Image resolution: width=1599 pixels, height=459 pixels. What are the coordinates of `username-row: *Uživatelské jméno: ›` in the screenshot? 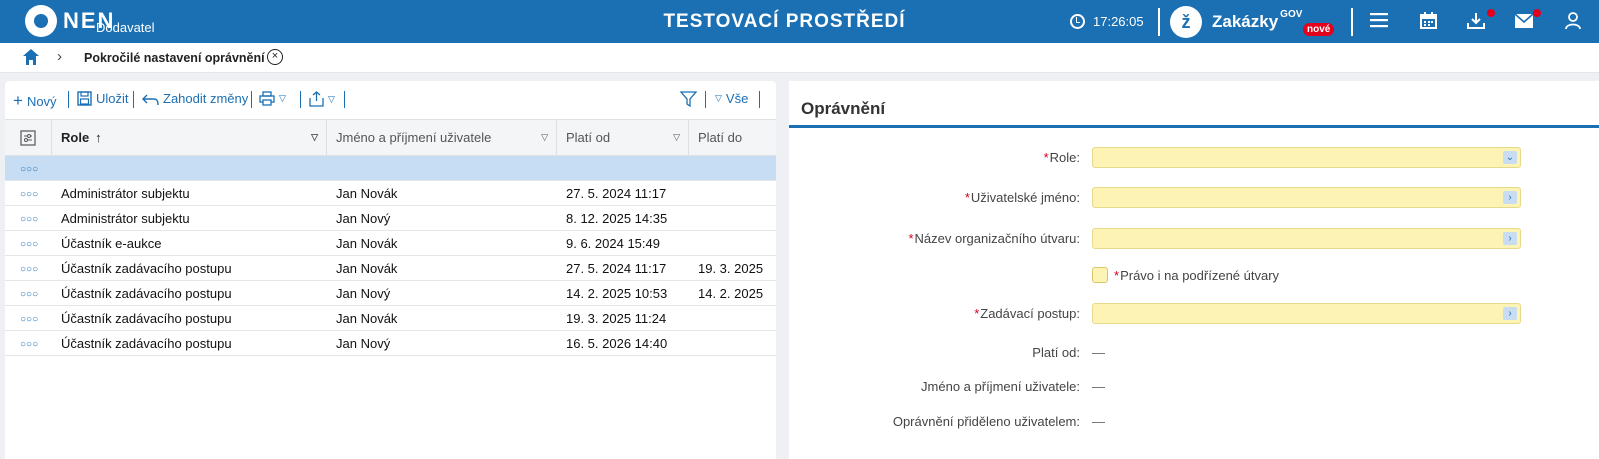 It's located at (1194, 199).